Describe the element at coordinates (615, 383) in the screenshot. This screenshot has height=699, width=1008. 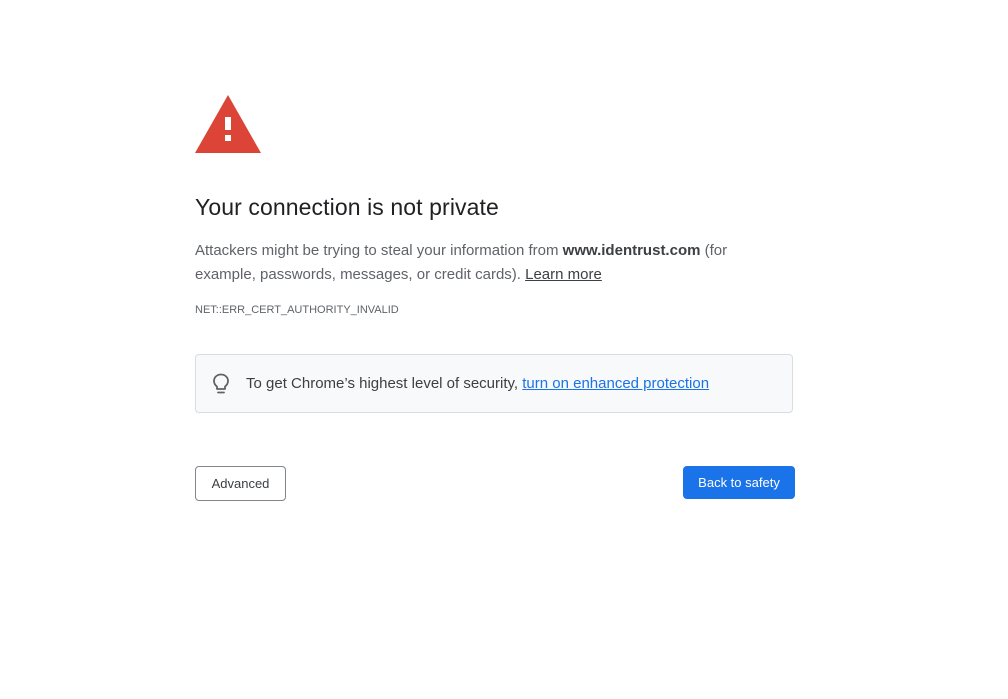
I see `enhanced-protection-link: turn on enhanced protection` at that location.